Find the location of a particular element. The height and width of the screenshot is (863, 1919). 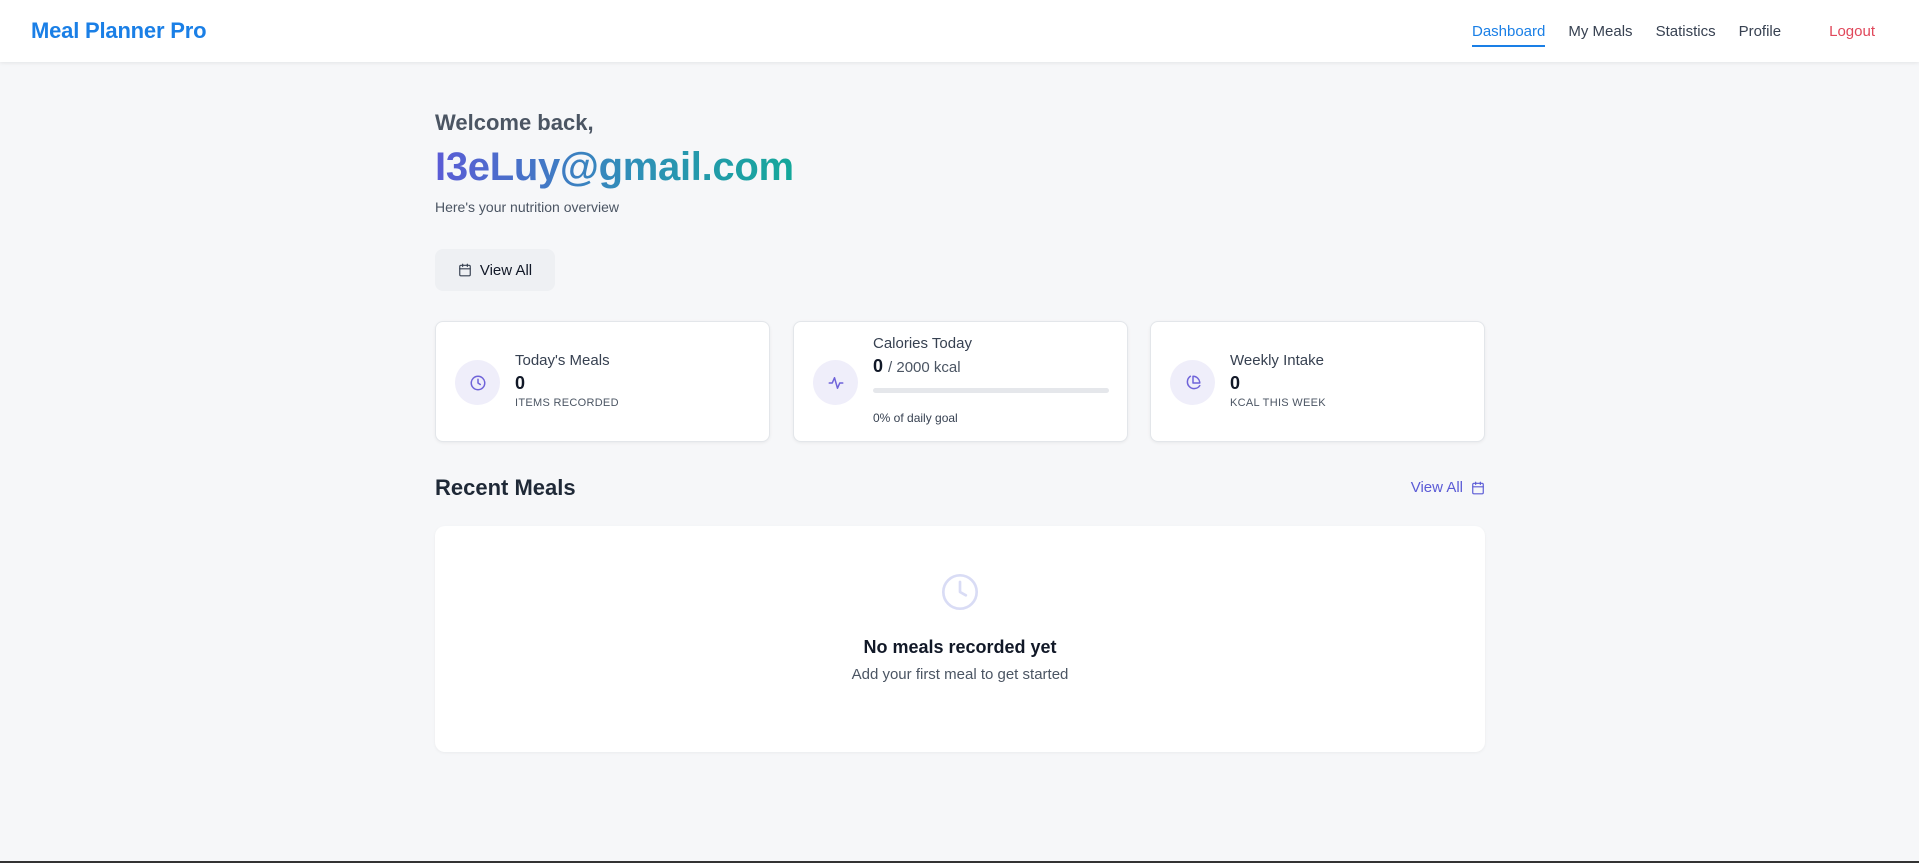

calories-progress-bar is located at coordinates (991, 390).